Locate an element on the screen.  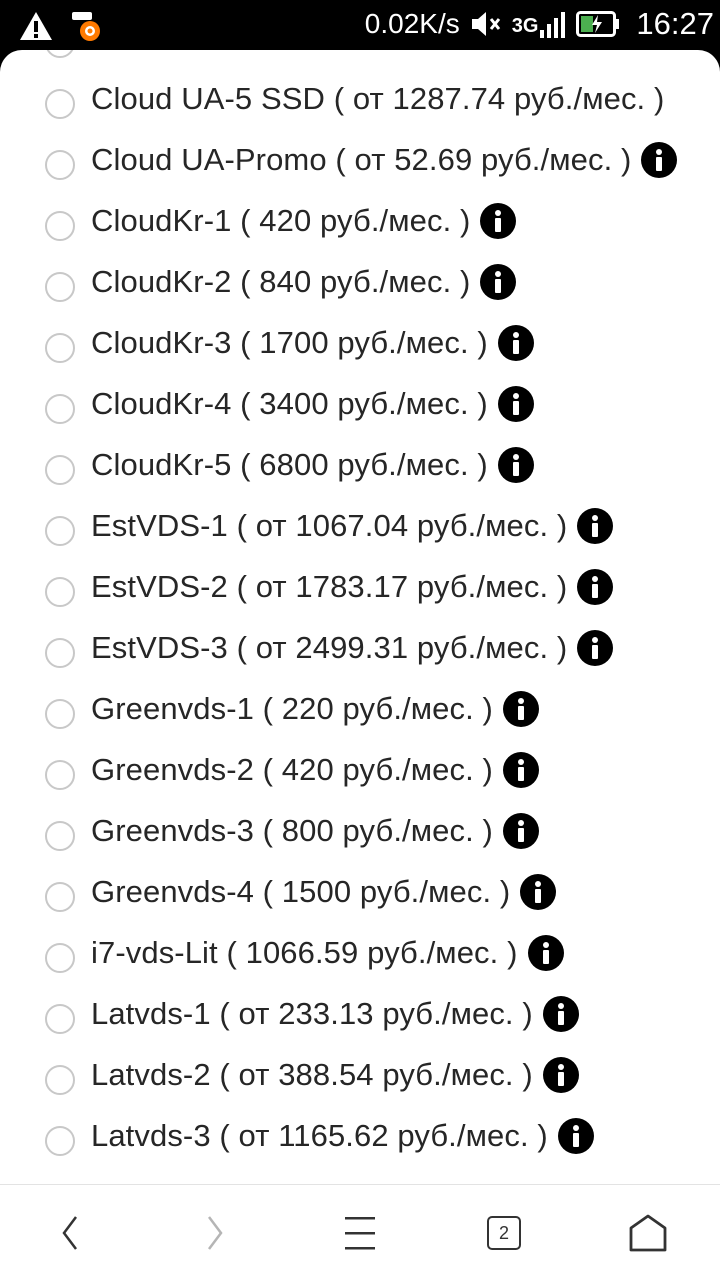
tabs-count-badge: 2 is located at coordinates (504, 1233).